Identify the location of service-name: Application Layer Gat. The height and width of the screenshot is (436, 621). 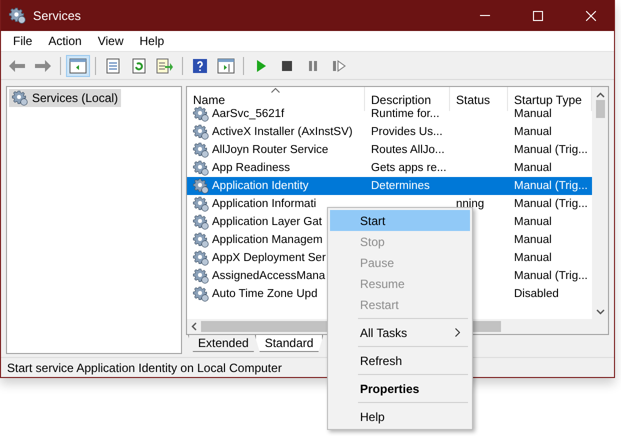
(267, 222).